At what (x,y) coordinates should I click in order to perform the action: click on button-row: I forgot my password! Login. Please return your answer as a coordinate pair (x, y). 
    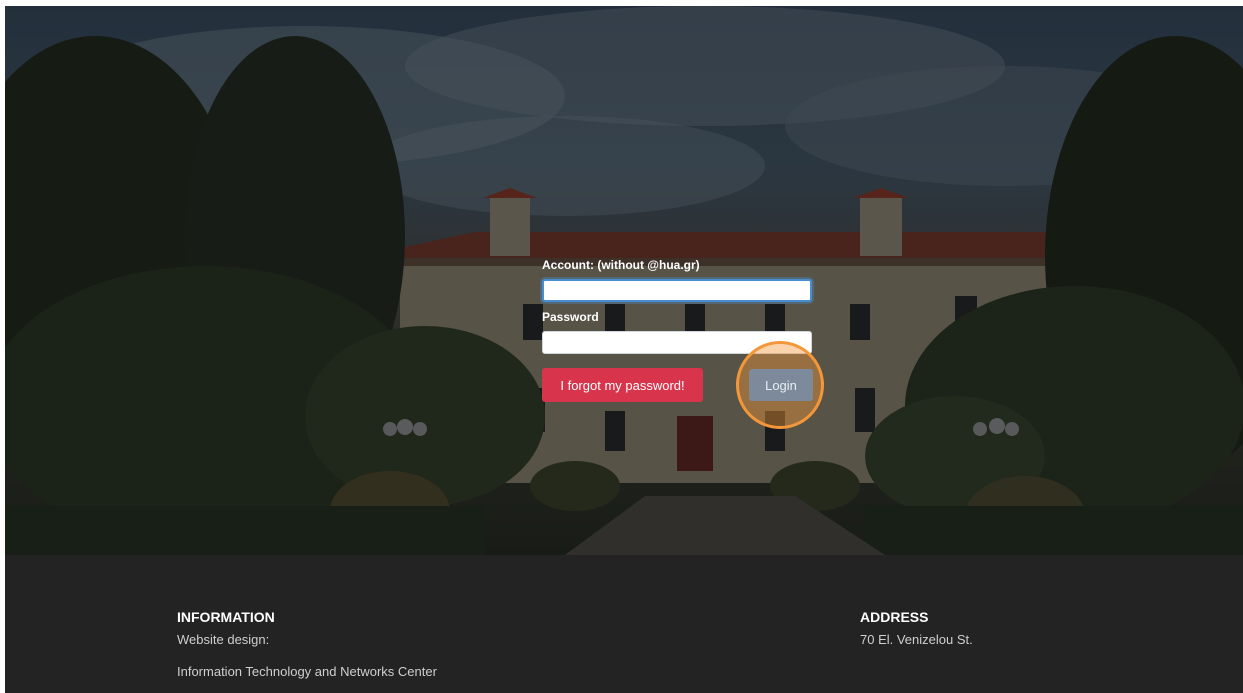
    Looking at the image, I should click on (683, 385).